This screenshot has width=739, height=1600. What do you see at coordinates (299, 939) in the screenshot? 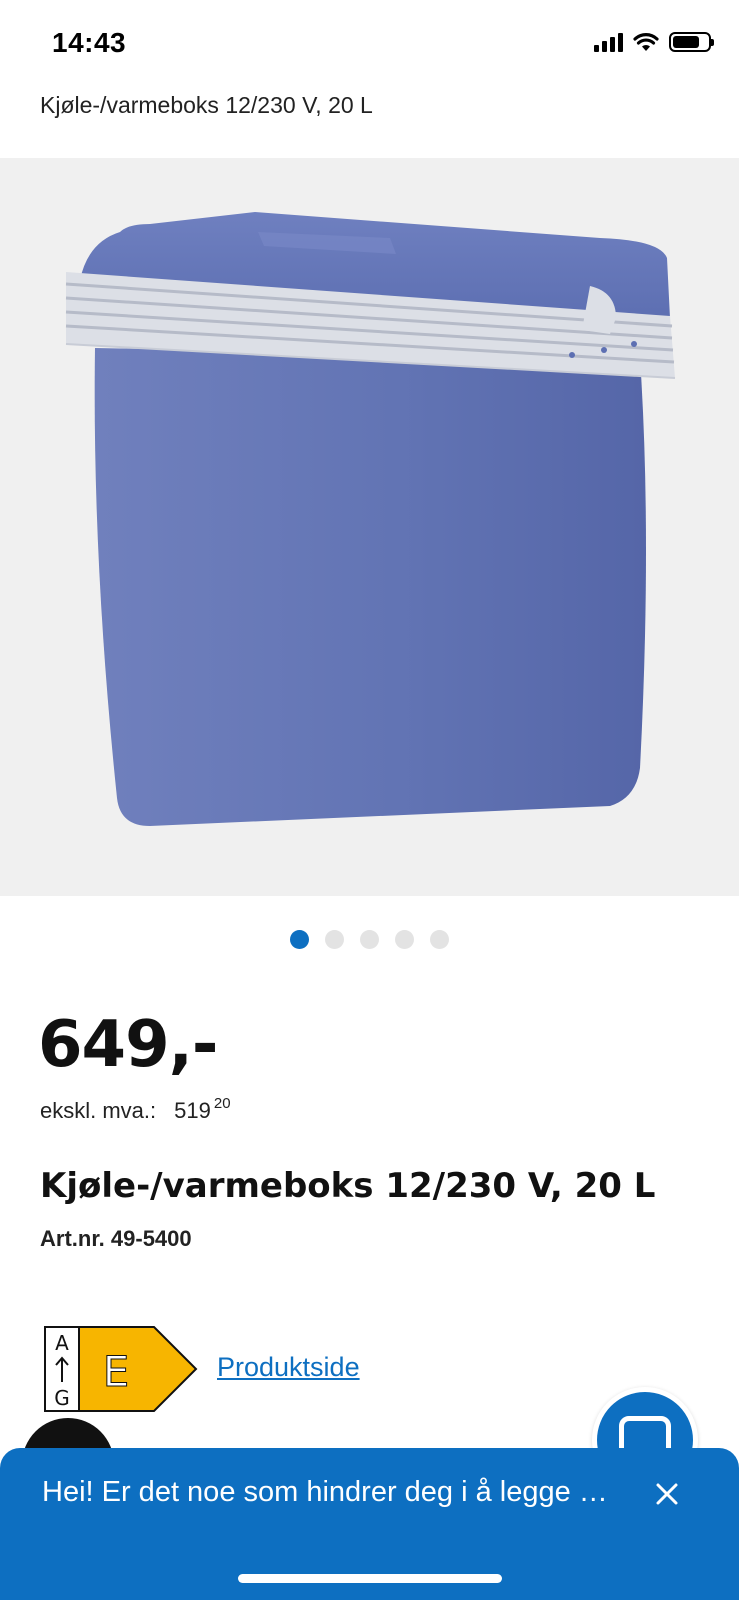
I see `carousel-dot-active` at bounding box center [299, 939].